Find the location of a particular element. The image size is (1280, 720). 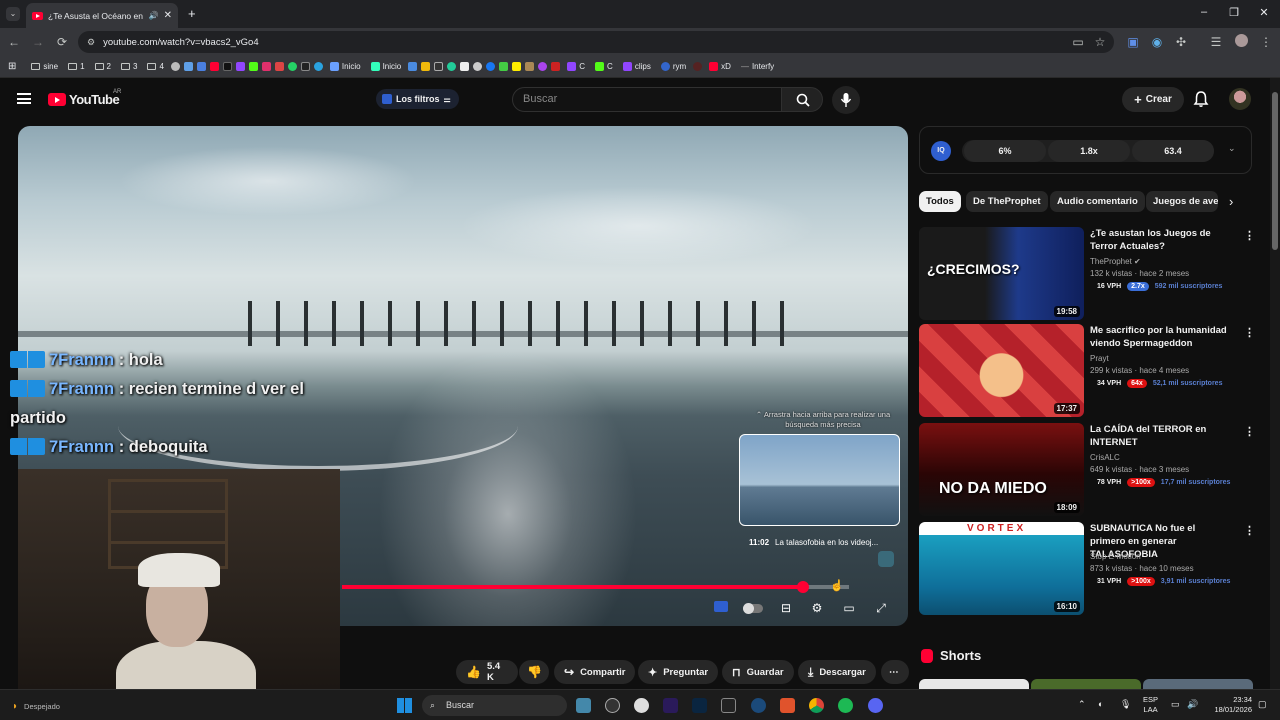

close-tab-icon: ✕ is located at coordinates (168, 15).